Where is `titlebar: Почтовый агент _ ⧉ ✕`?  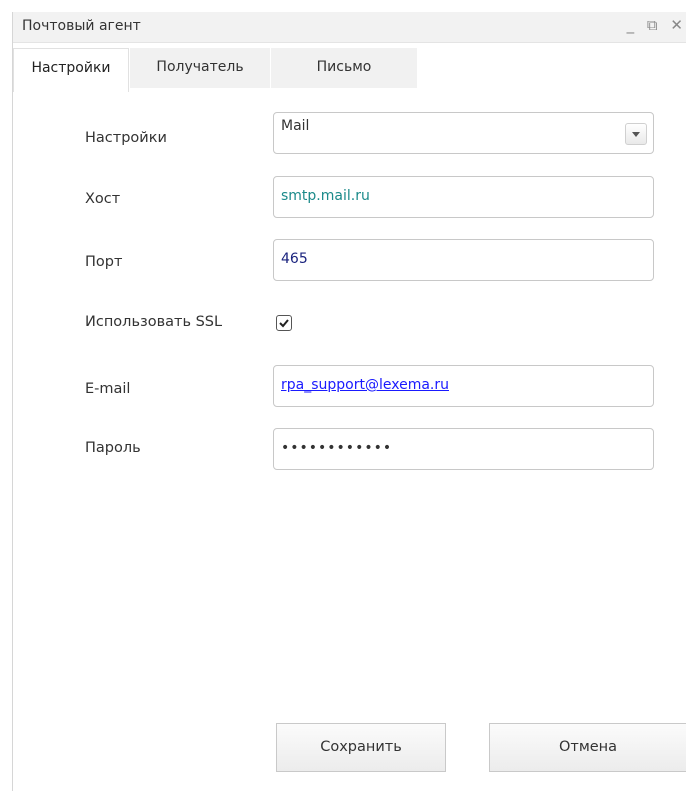
titlebar: Почтовый агент _ ⧉ ✕ is located at coordinates (349, 27).